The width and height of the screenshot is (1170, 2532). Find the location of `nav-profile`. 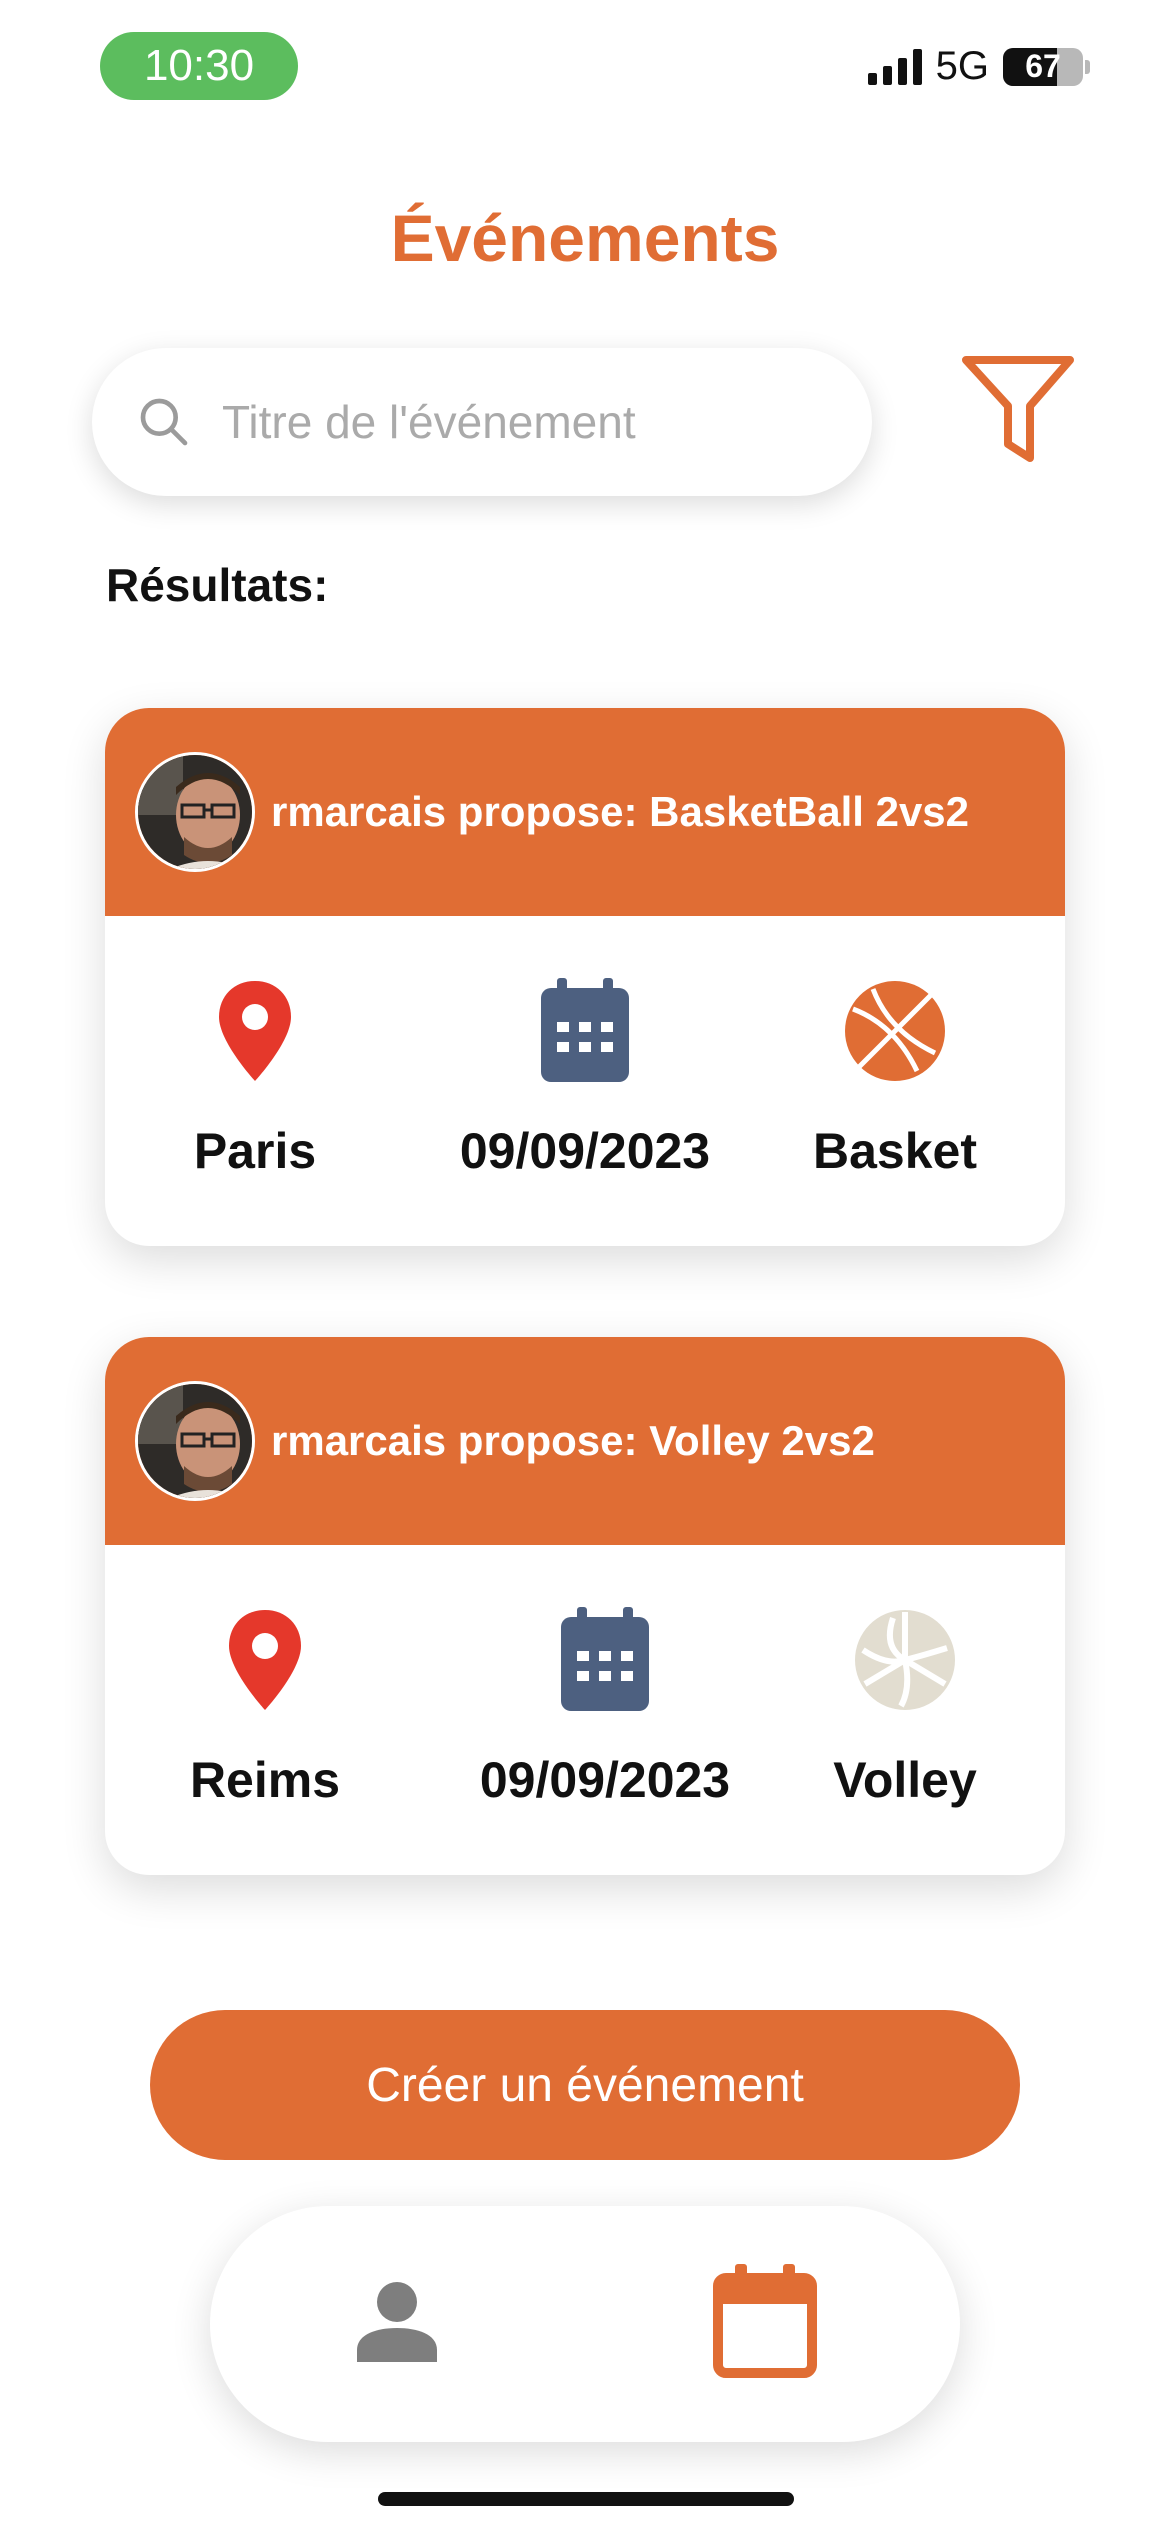

nav-profile is located at coordinates (397, 2321).